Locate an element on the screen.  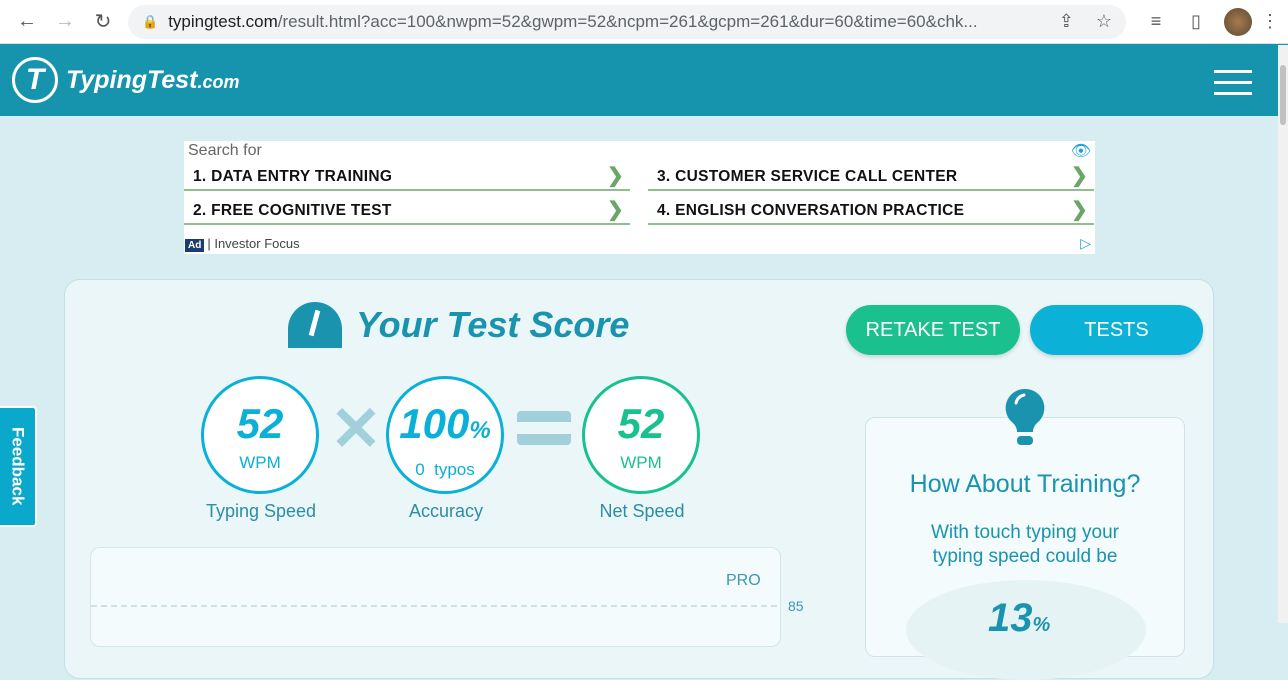
page-title: Your Test Score is located at coordinates (458, 325).